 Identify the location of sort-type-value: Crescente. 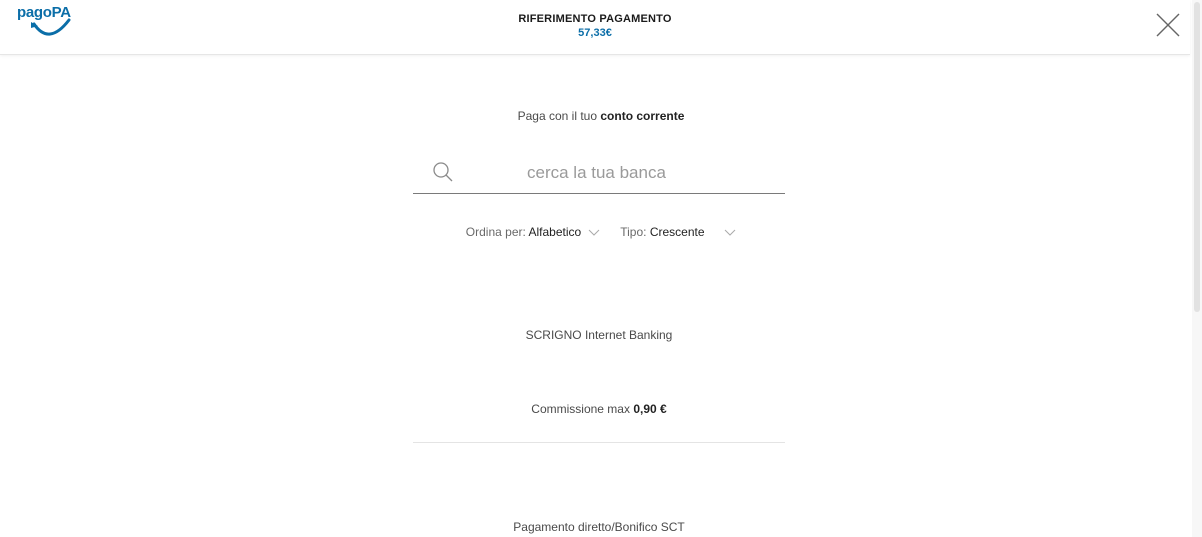
(677, 232).